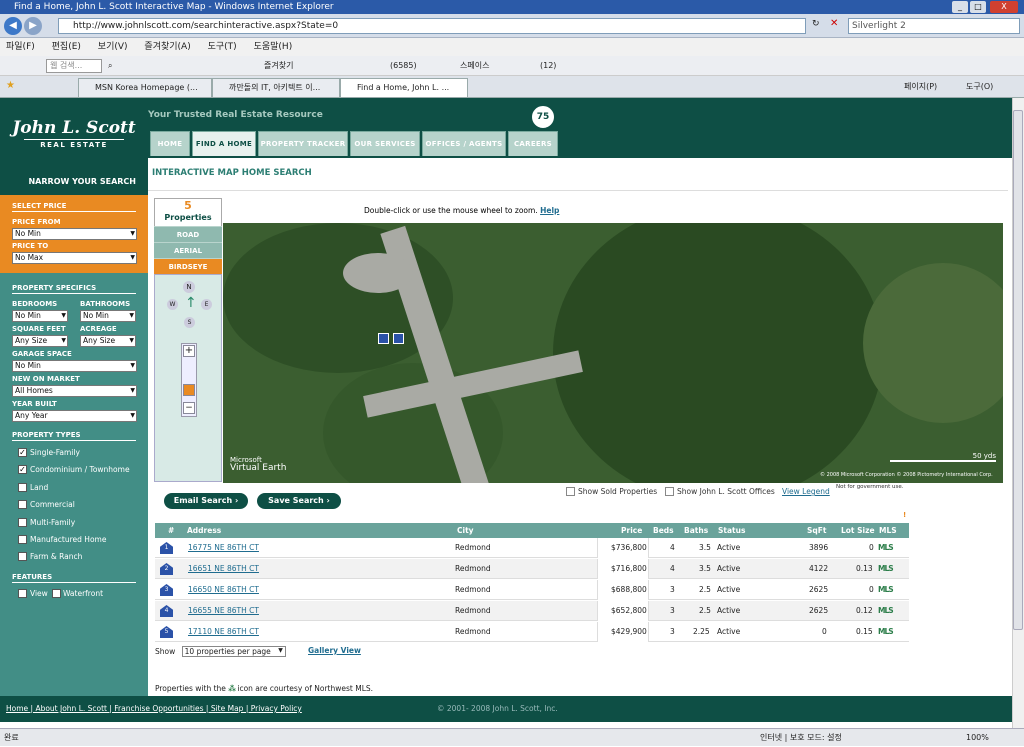 The width and height of the screenshot is (1024, 747). What do you see at coordinates (40, 316) in the screenshot?
I see `bedrooms-select: No Min ▼` at bounding box center [40, 316].